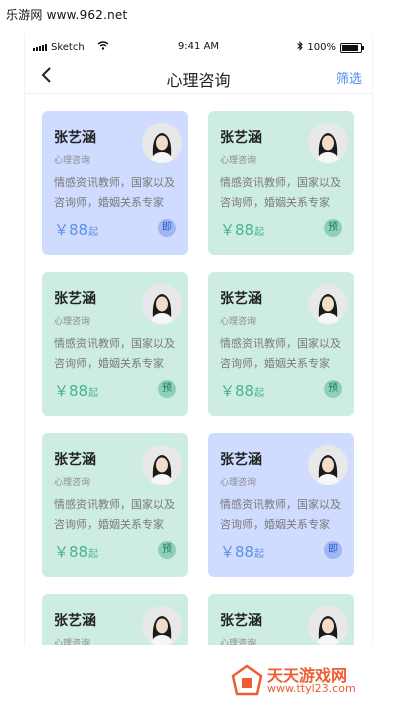 This screenshot has width=400, height=707. What do you see at coordinates (352, 47) in the screenshot?
I see `battery-icon` at bounding box center [352, 47].